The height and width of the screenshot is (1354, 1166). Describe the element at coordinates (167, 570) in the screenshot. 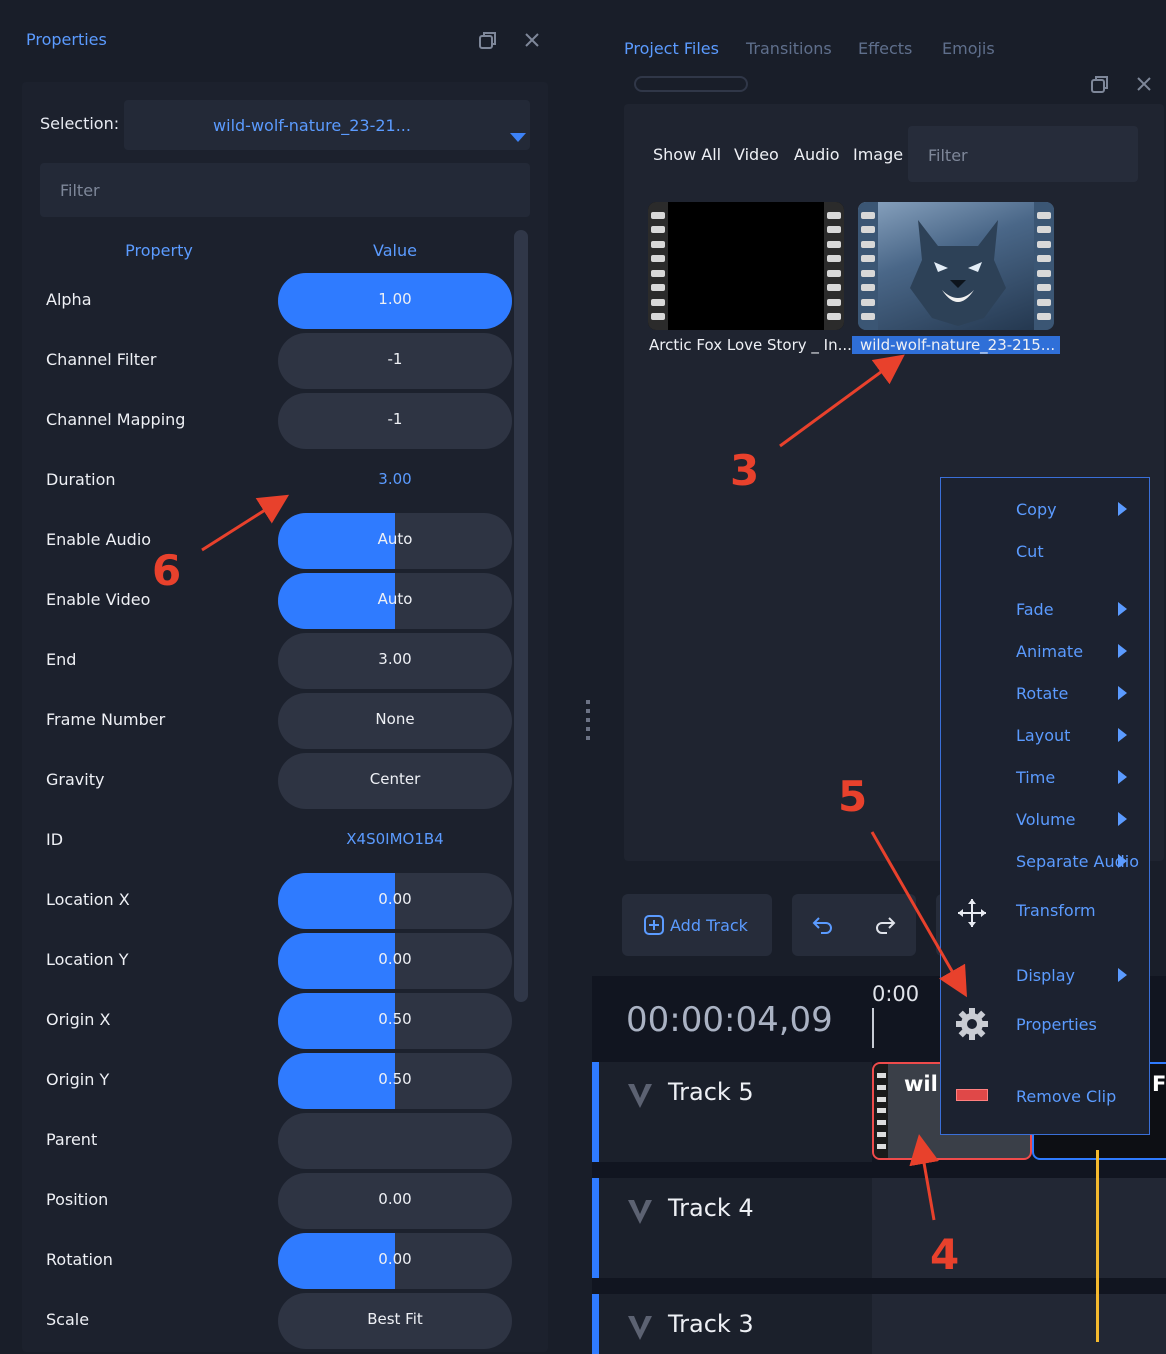

I see `annotation-6: 6` at that location.